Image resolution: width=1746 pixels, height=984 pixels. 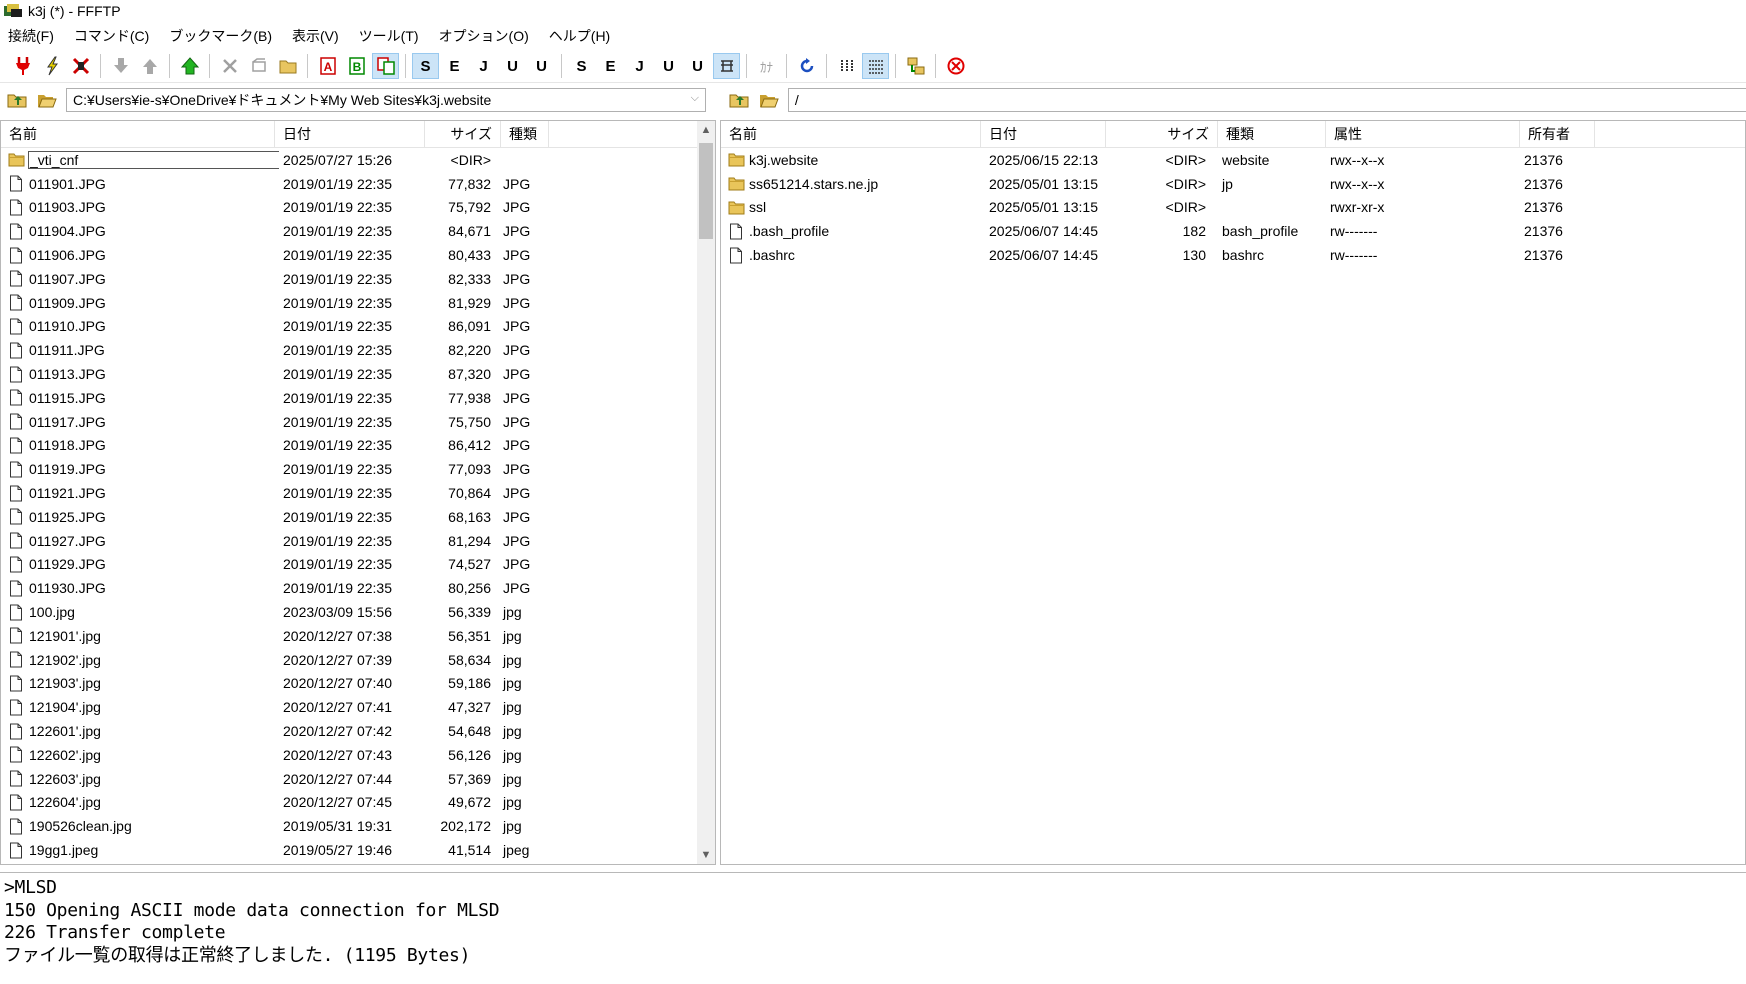 What do you see at coordinates (706, 492) in the screenshot?
I see `local-scrollbar: ▲ ▼` at bounding box center [706, 492].